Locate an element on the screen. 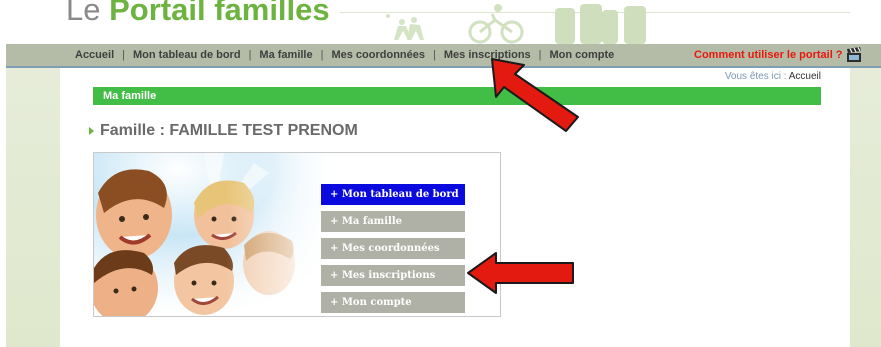 The width and height of the screenshot is (881, 347). menu-button-mes-inscriptions: + Mes inscriptions is located at coordinates (393, 275).